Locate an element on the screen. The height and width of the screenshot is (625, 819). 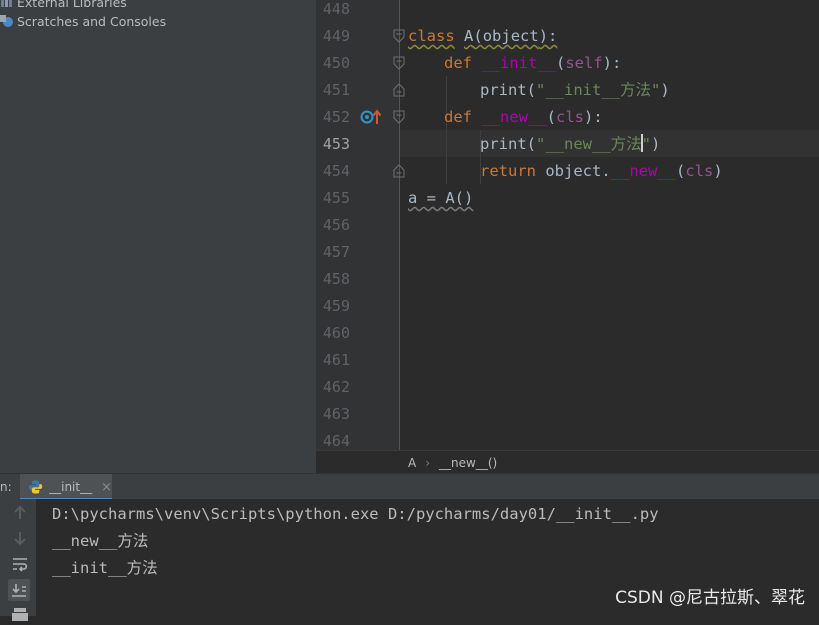
string-literal: "__new__方法 is located at coordinates (589, 144).